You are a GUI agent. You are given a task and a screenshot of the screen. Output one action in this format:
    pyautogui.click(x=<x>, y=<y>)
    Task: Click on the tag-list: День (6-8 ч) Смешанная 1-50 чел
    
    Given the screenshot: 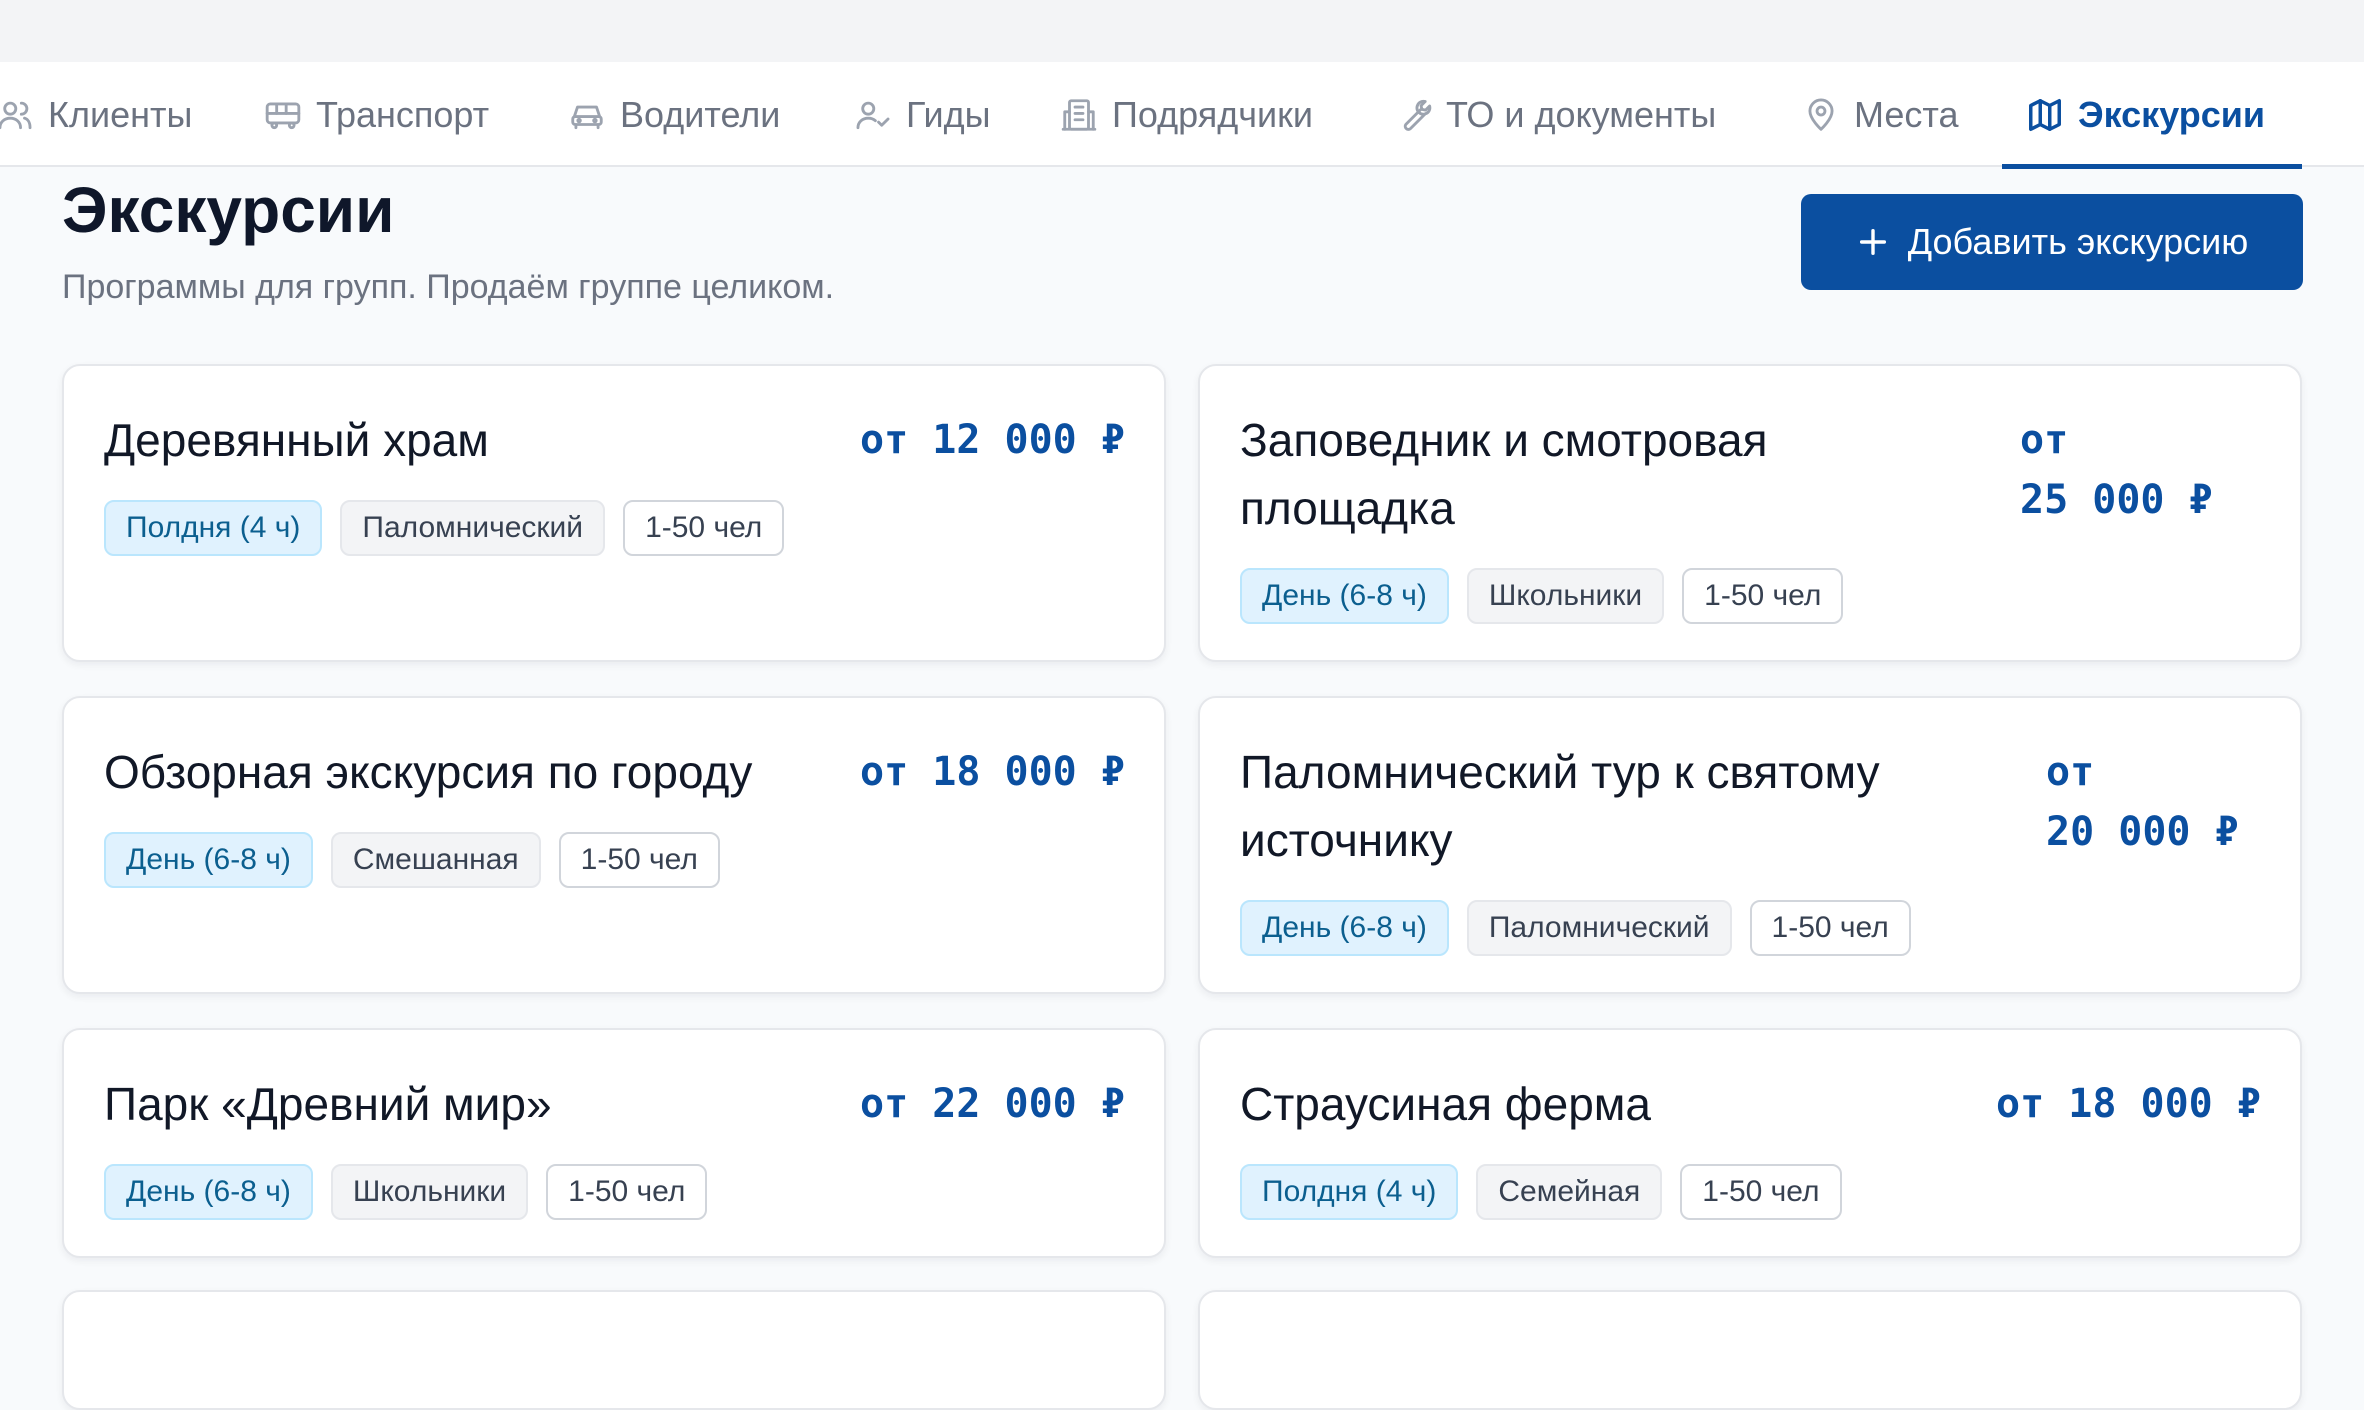 What is the action you would take?
    pyautogui.click(x=412, y=860)
    